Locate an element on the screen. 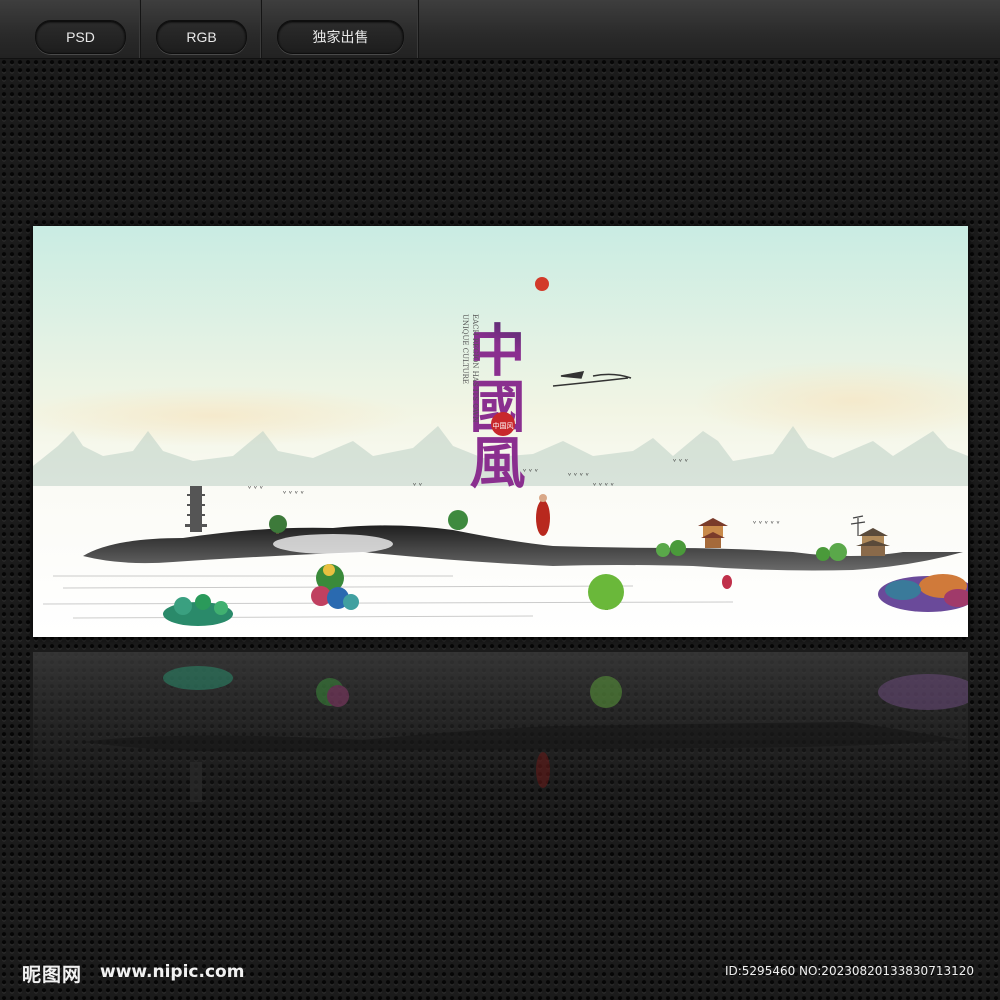 The width and height of the screenshot is (1000, 1000). rgb-badge-label: RGB is located at coordinates (201, 37).